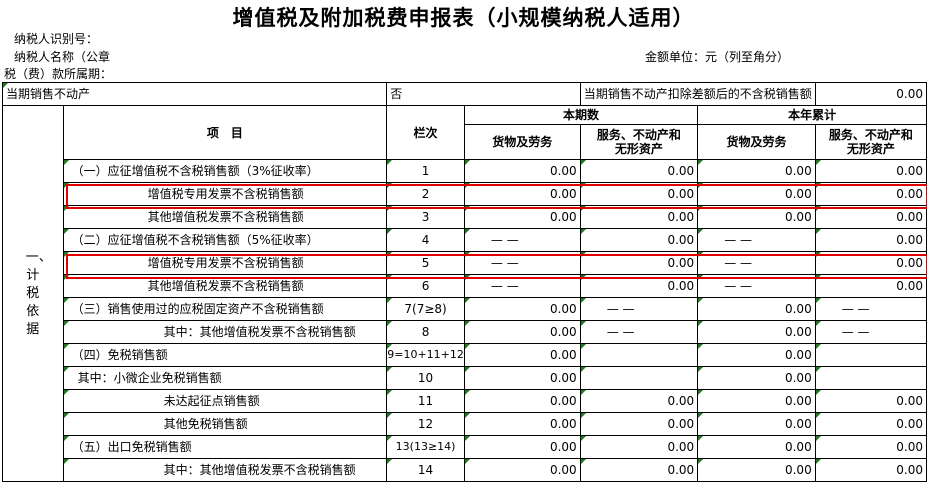 The width and height of the screenshot is (927, 486). Describe the element at coordinates (225, 424) in the screenshot. I see `row-label: 其他免税销售额` at that location.